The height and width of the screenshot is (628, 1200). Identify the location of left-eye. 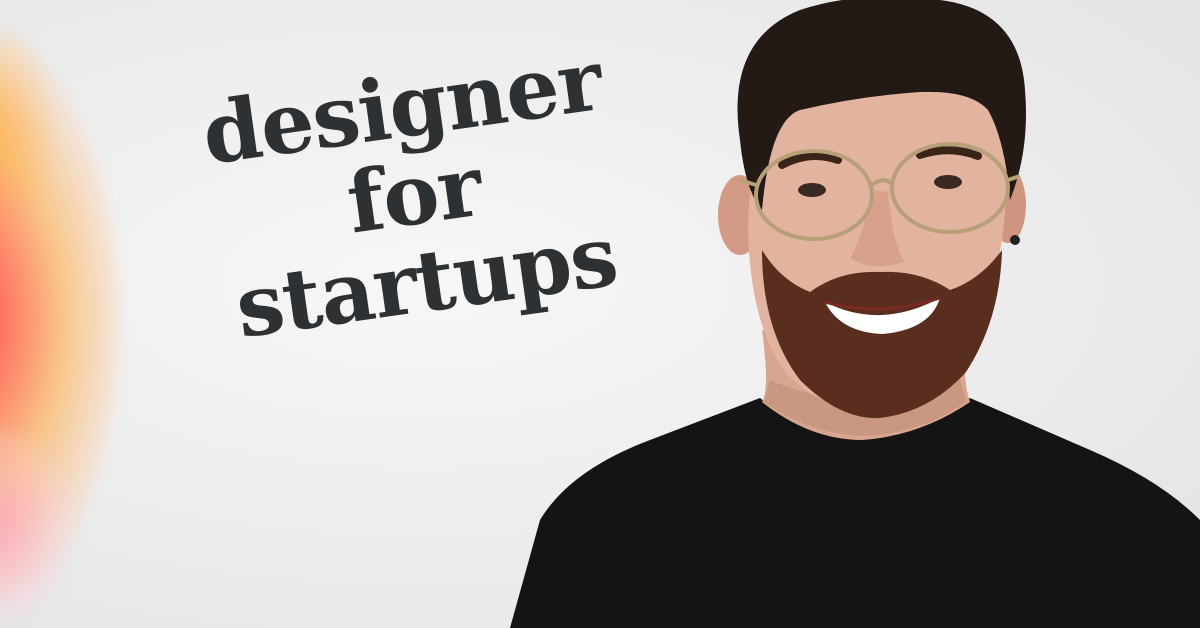
(812, 190).